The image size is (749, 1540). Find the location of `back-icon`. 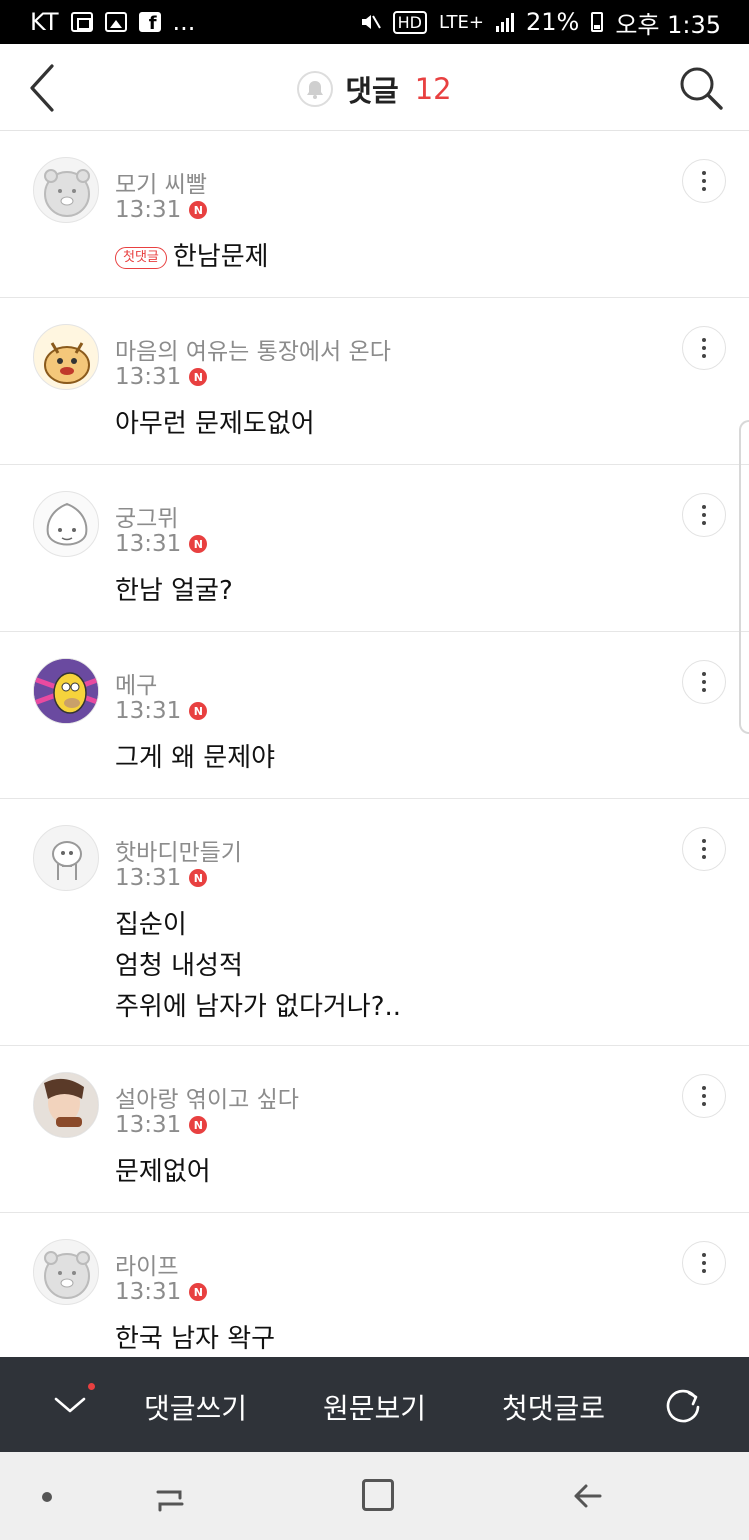

back-icon is located at coordinates (588, 1496).